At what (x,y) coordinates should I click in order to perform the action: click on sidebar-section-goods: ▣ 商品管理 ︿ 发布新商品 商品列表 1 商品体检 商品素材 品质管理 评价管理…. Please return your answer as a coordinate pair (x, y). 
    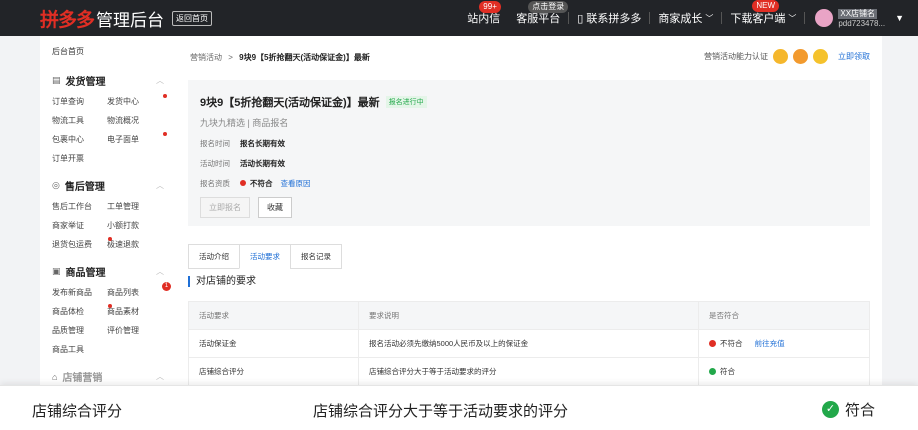
    Looking at the image, I should click on (111, 309).